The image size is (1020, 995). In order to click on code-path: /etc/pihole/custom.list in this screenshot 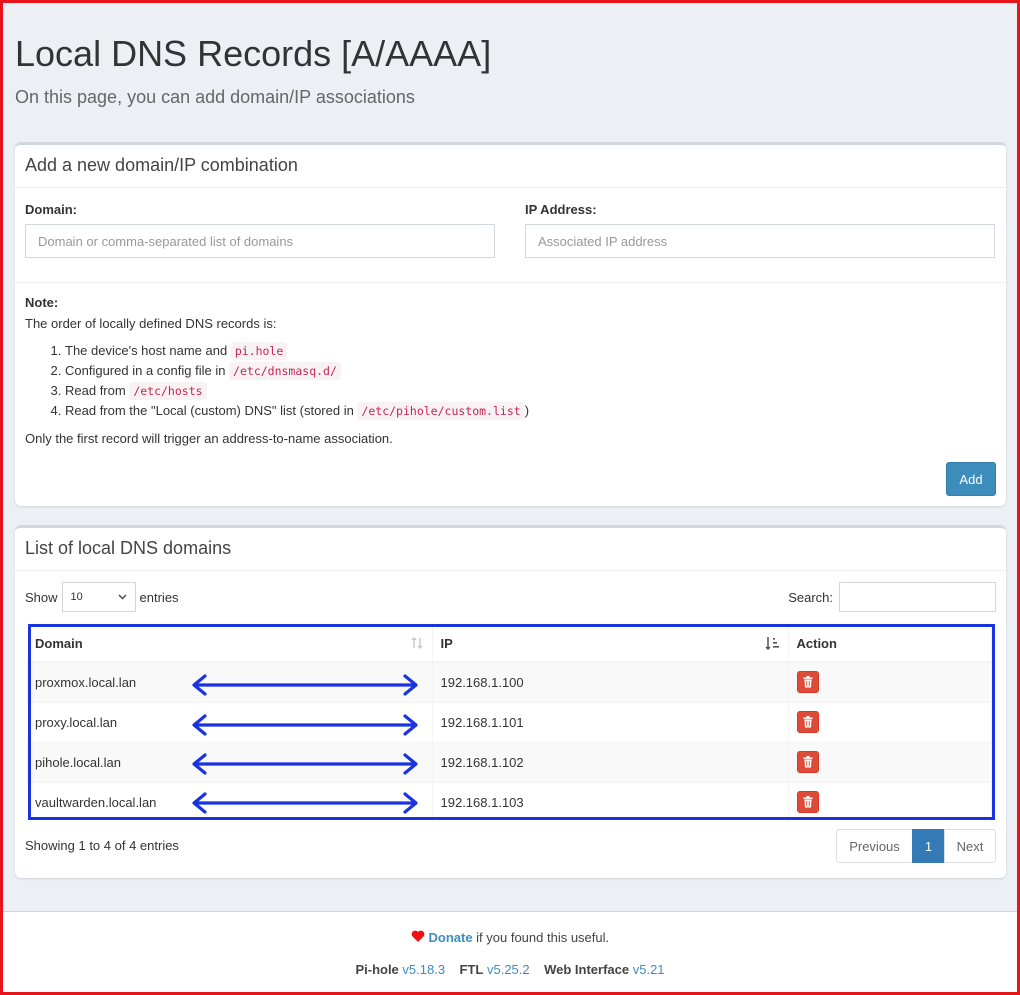, I will do `click(441, 411)`.